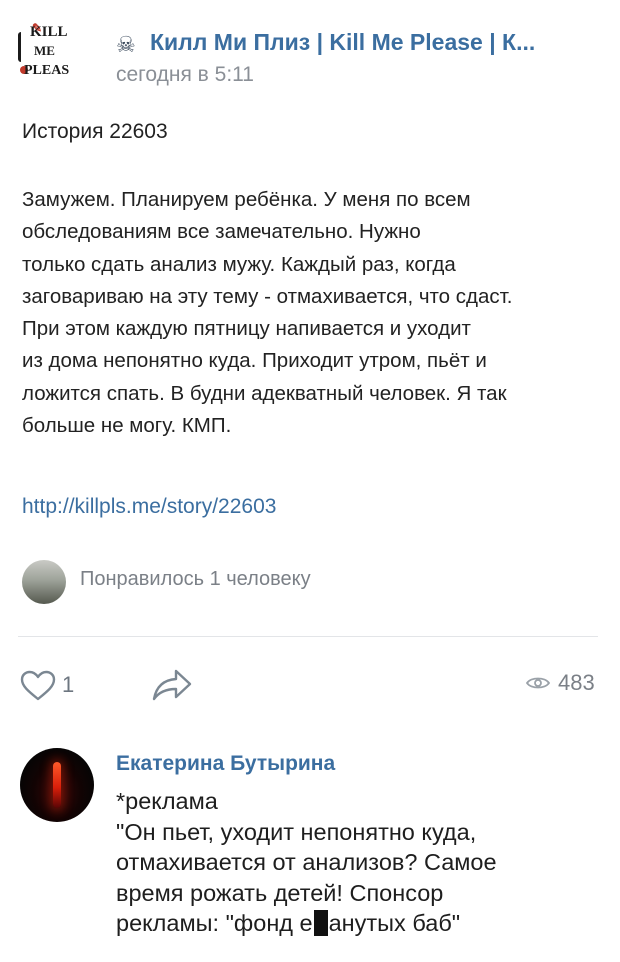 This screenshot has width=620, height=962. I want to click on liked-by-avatar, so click(44, 582).